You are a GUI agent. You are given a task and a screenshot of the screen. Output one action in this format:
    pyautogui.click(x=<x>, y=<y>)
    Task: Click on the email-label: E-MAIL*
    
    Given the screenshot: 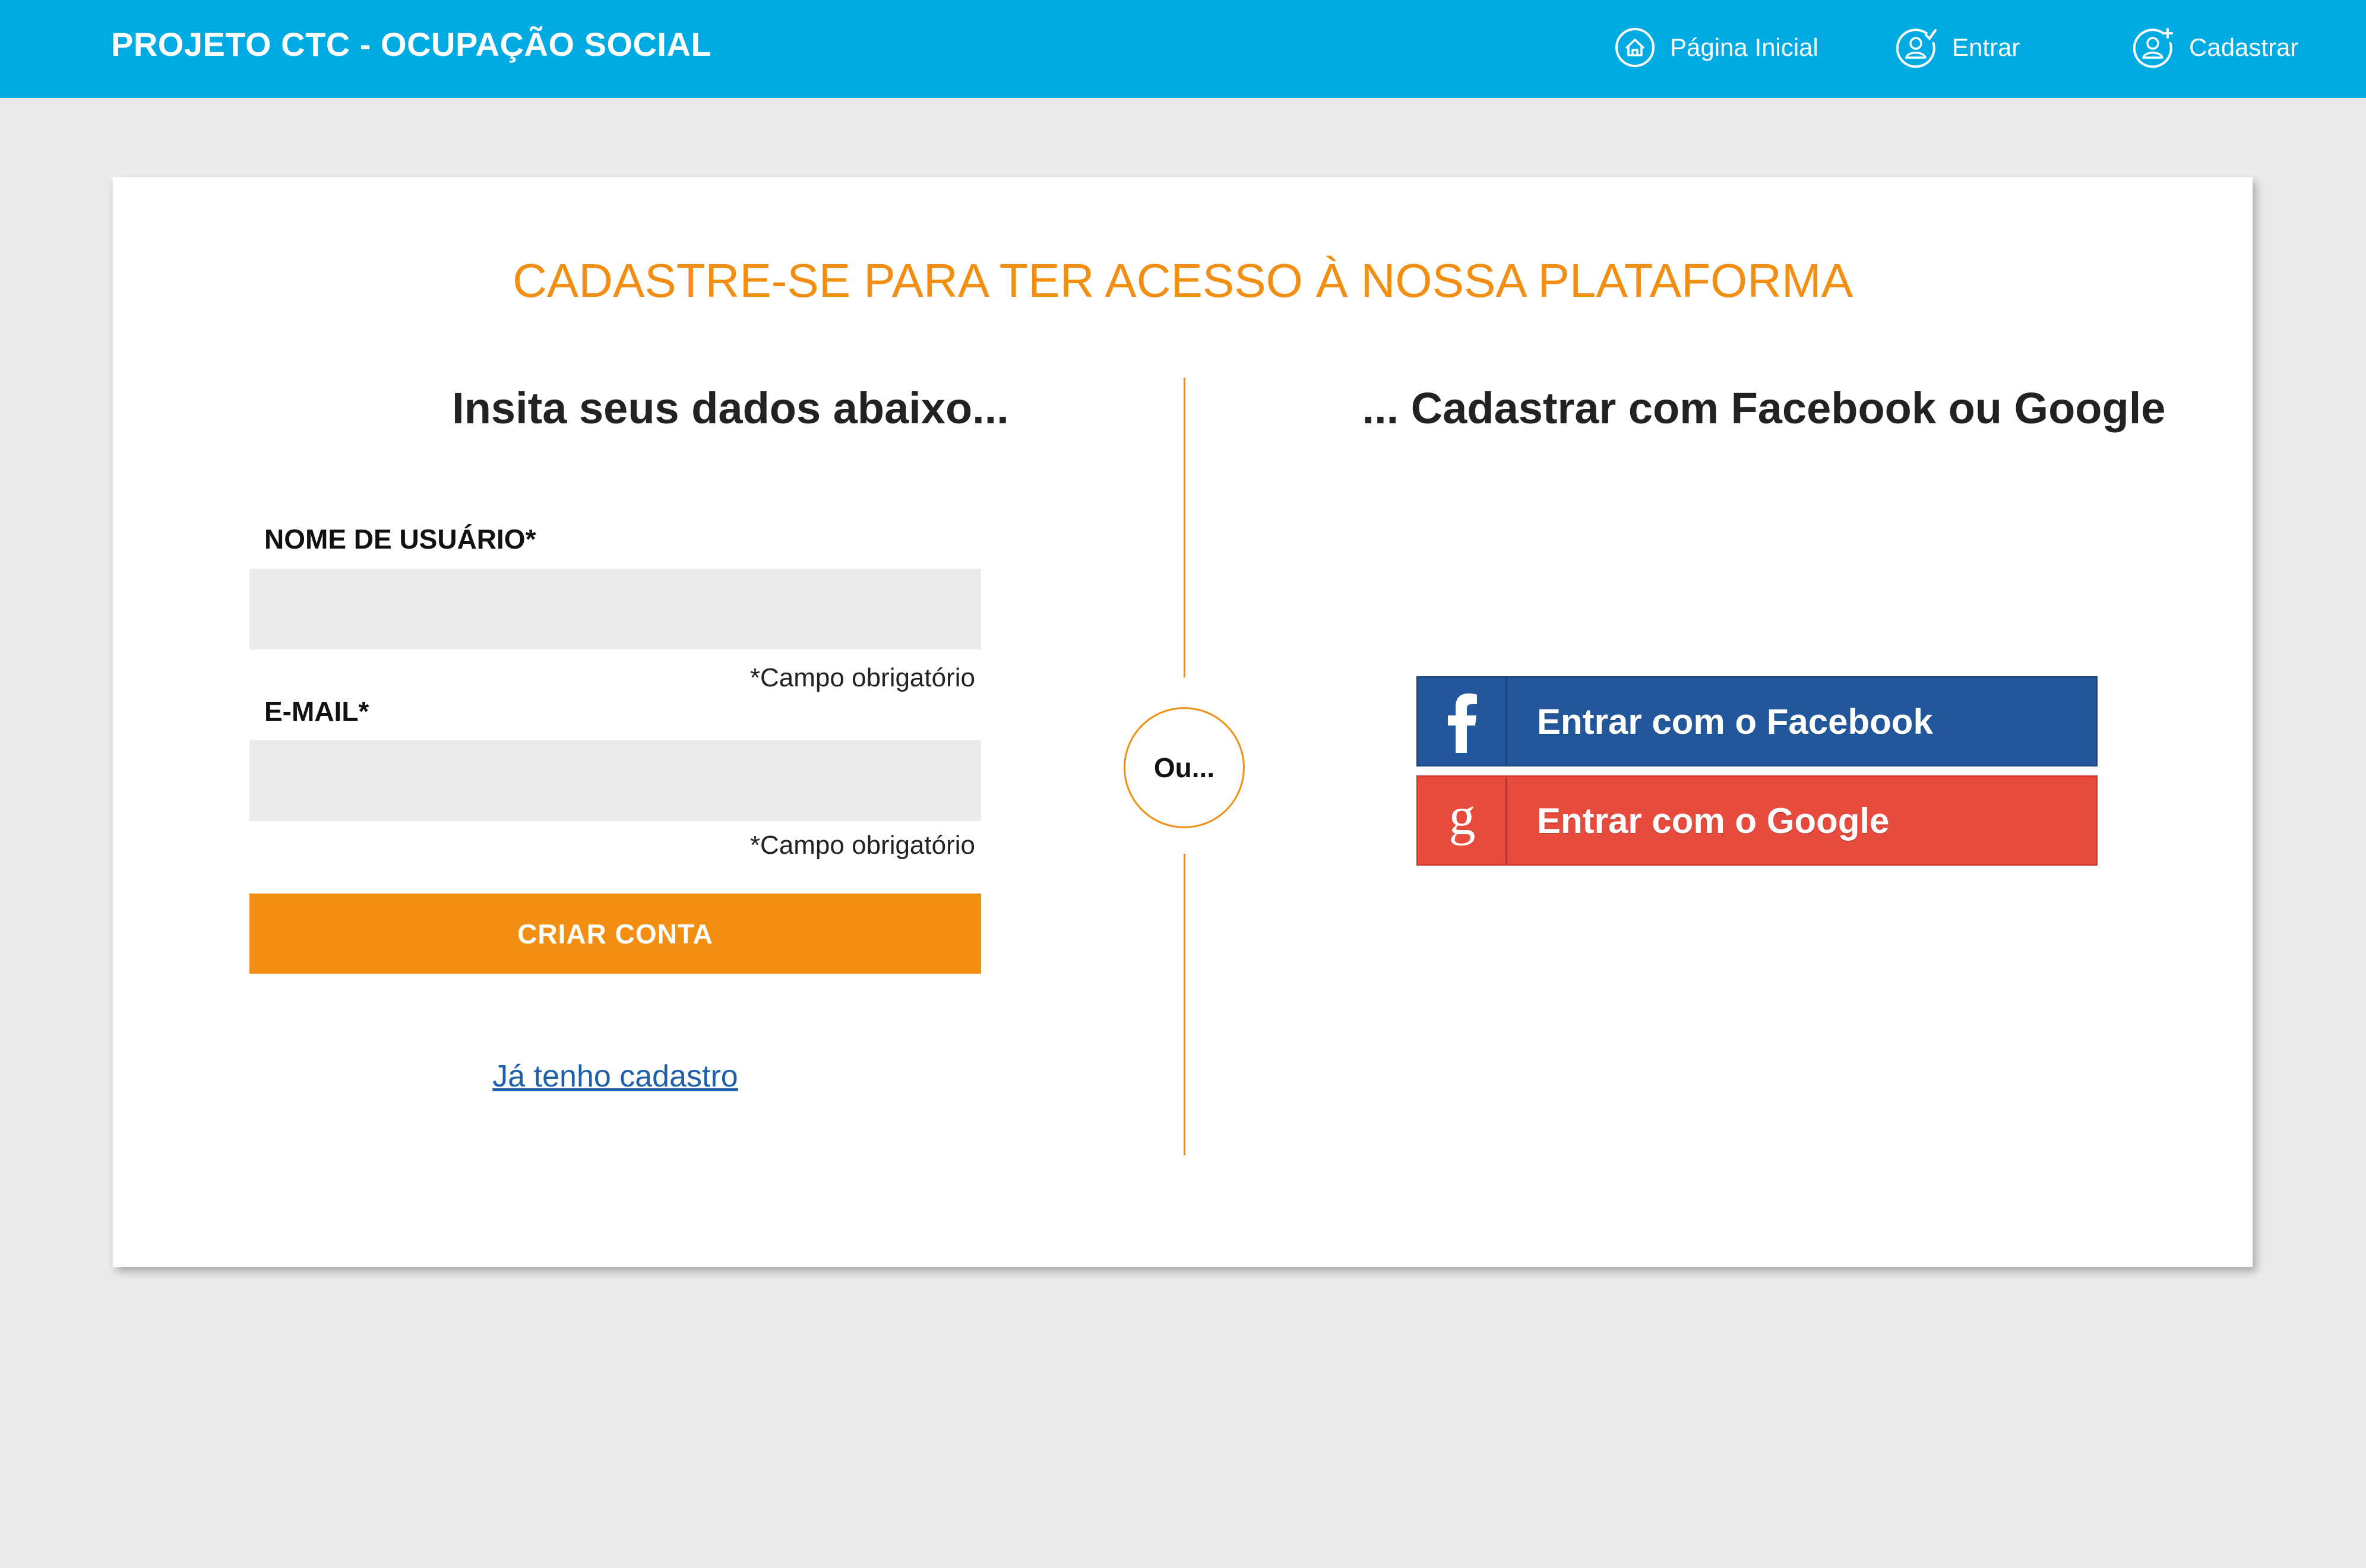 What is the action you would take?
    pyautogui.click(x=316, y=712)
    